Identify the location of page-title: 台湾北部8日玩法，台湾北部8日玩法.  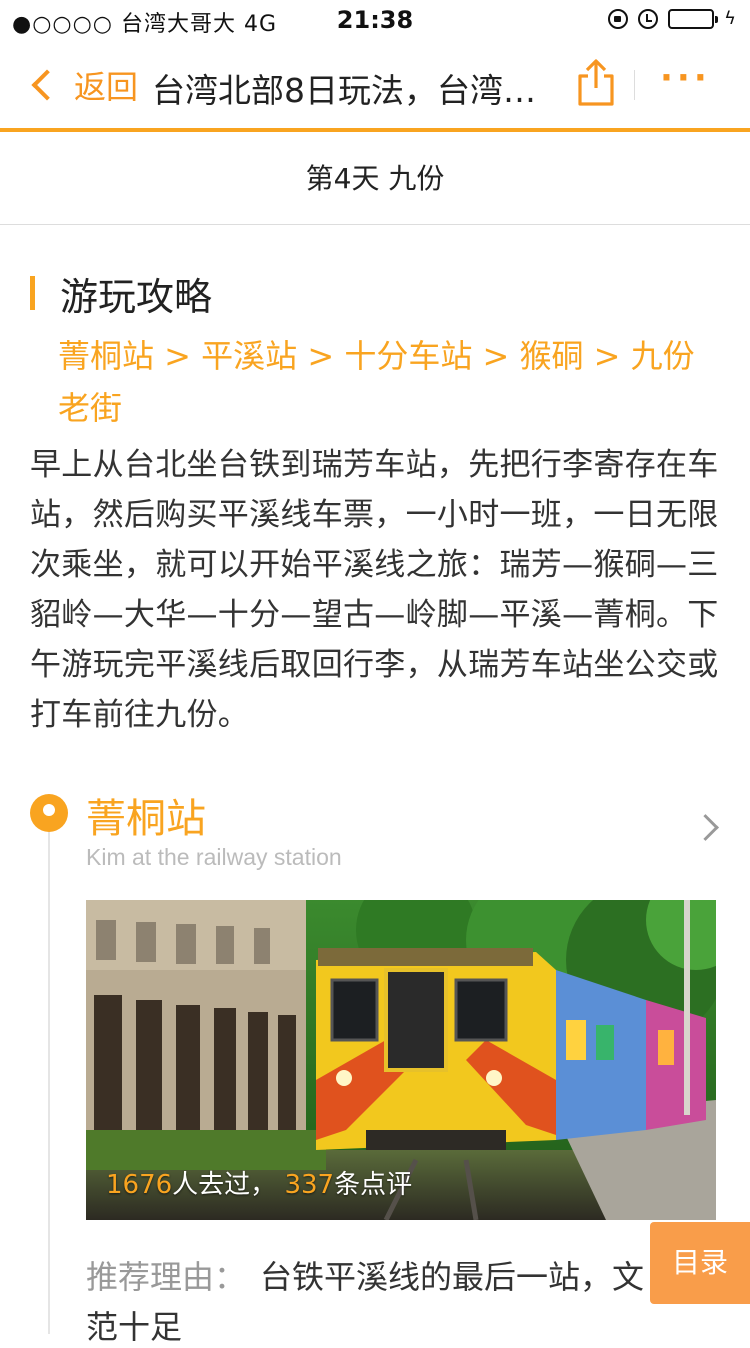
(348, 90).